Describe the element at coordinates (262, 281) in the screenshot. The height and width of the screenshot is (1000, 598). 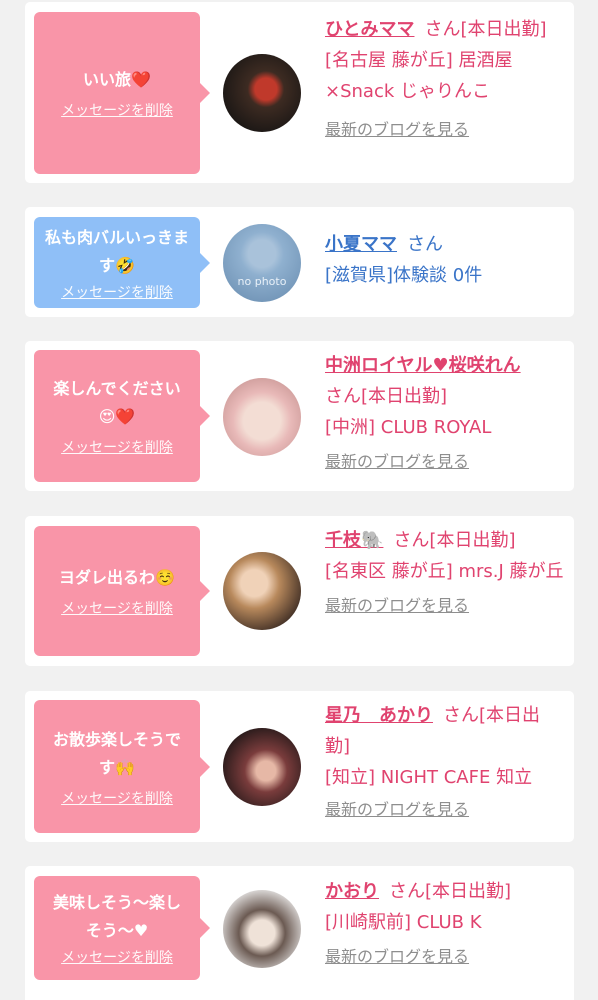
I see `no-photo-label: no photo` at that location.